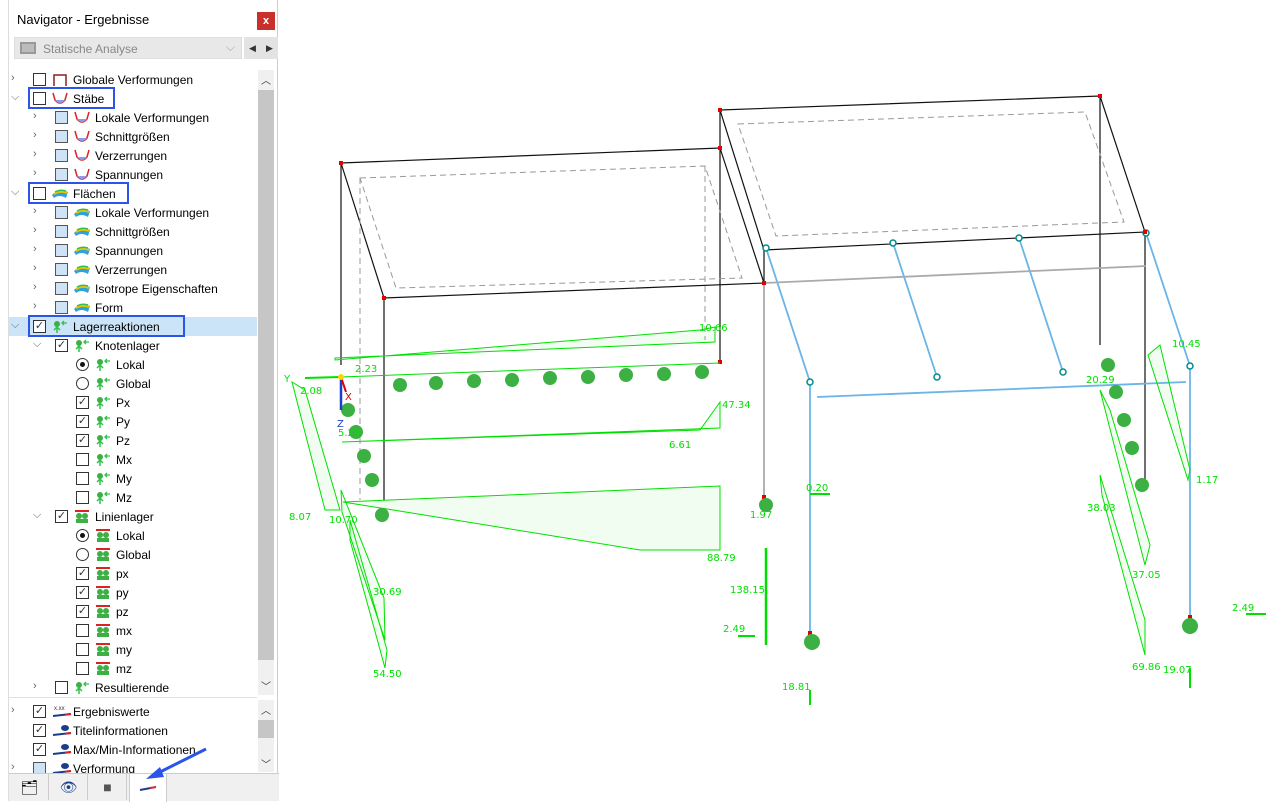 This screenshot has width=1266, height=802. What do you see at coordinates (30, 787) in the screenshot?
I see `tab-data: 🗂` at bounding box center [30, 787].